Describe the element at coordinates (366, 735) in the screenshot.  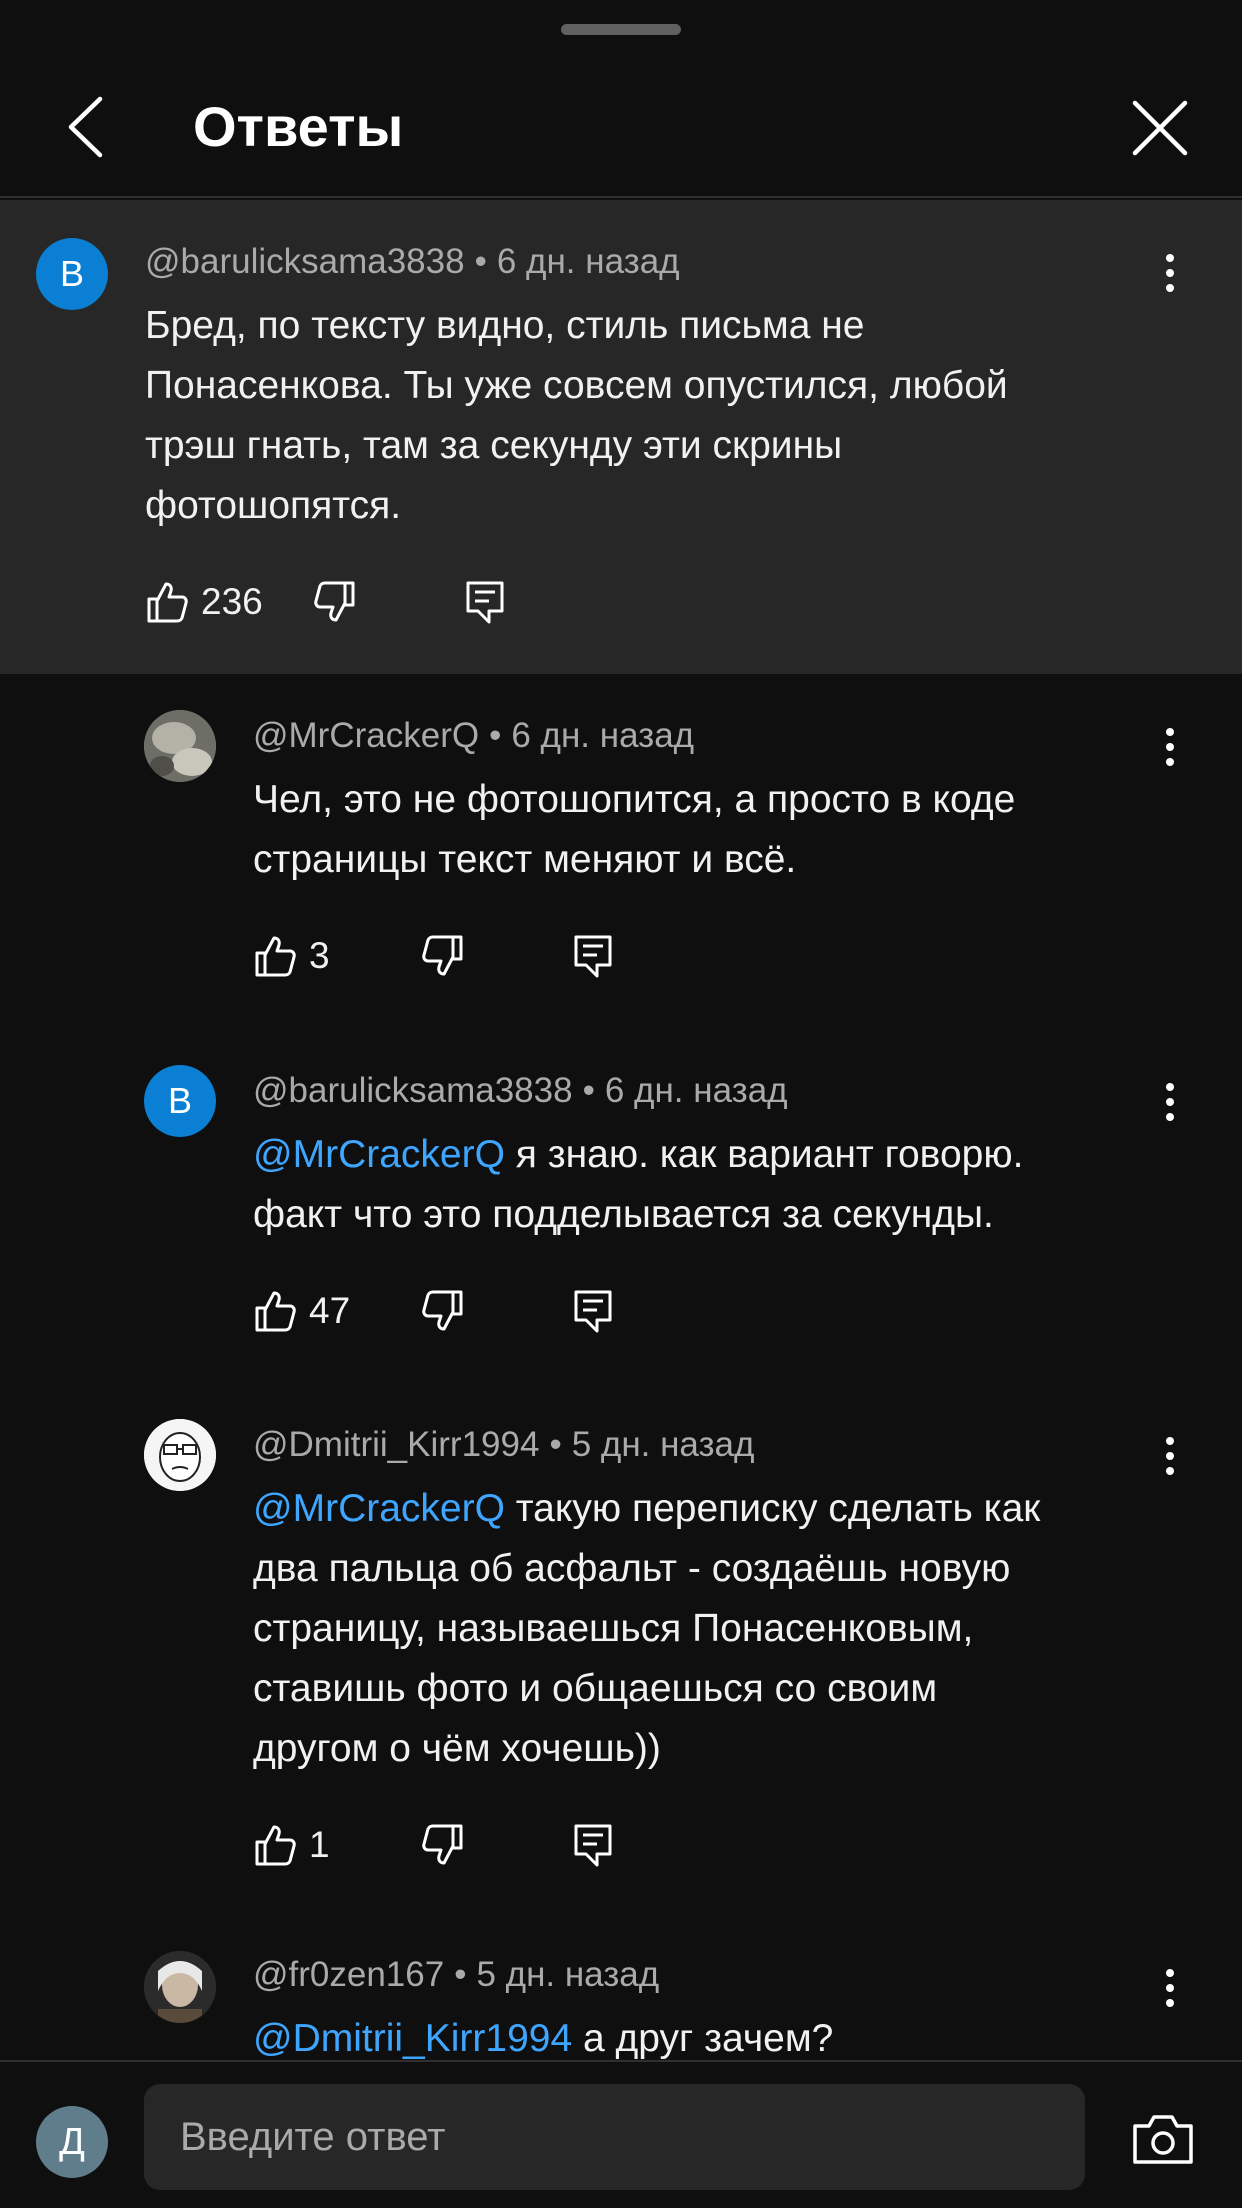
I see `comment-author: @MrCrackerQ` at that location.